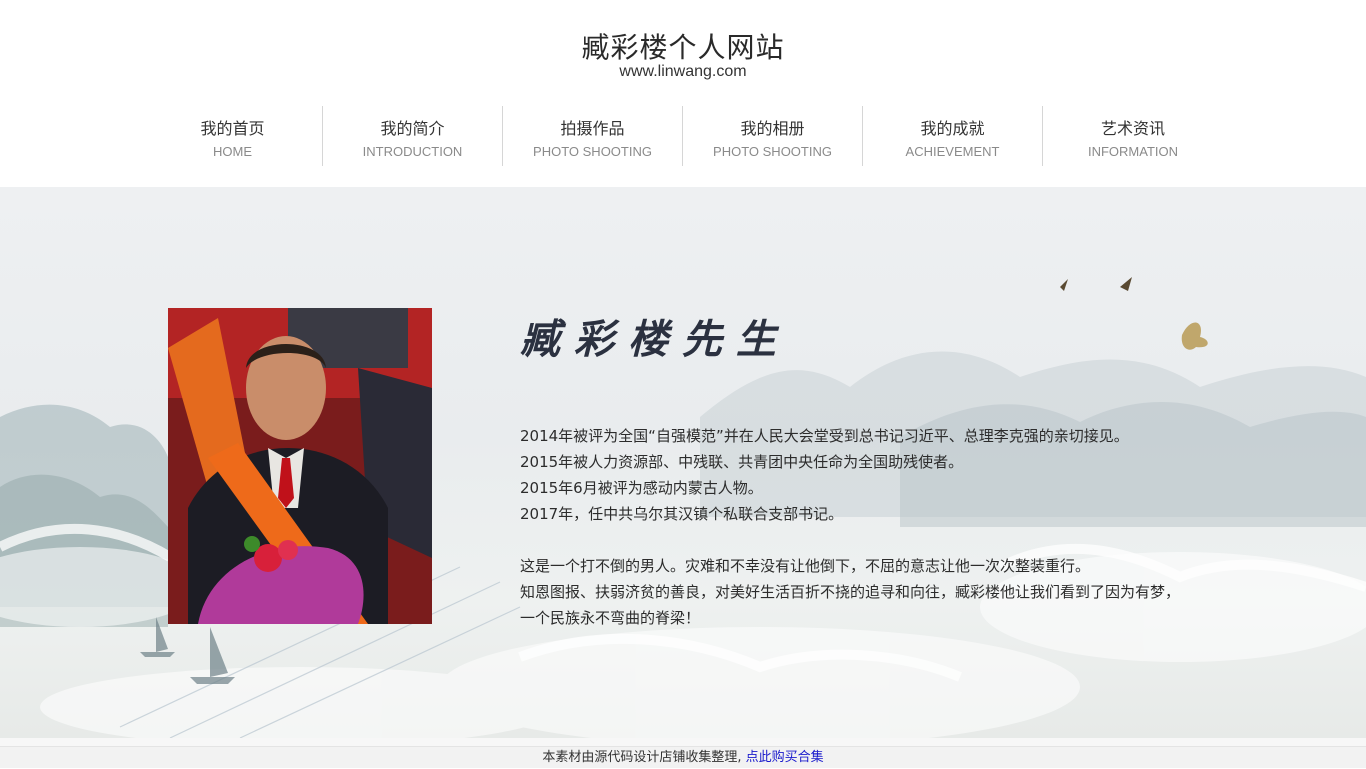  Describe the element at coordinates (952, 128) in the screenshot. I see `nav-label-cn: 我的成就` at that location.